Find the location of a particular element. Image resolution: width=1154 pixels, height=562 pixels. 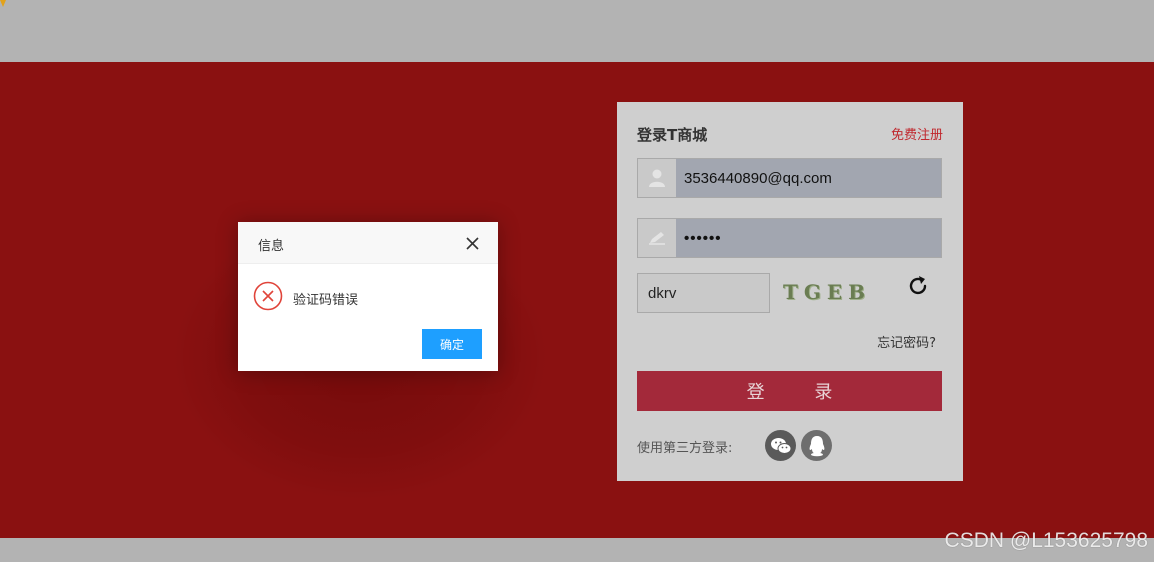

error-icon is located at coordinates (268, 296).